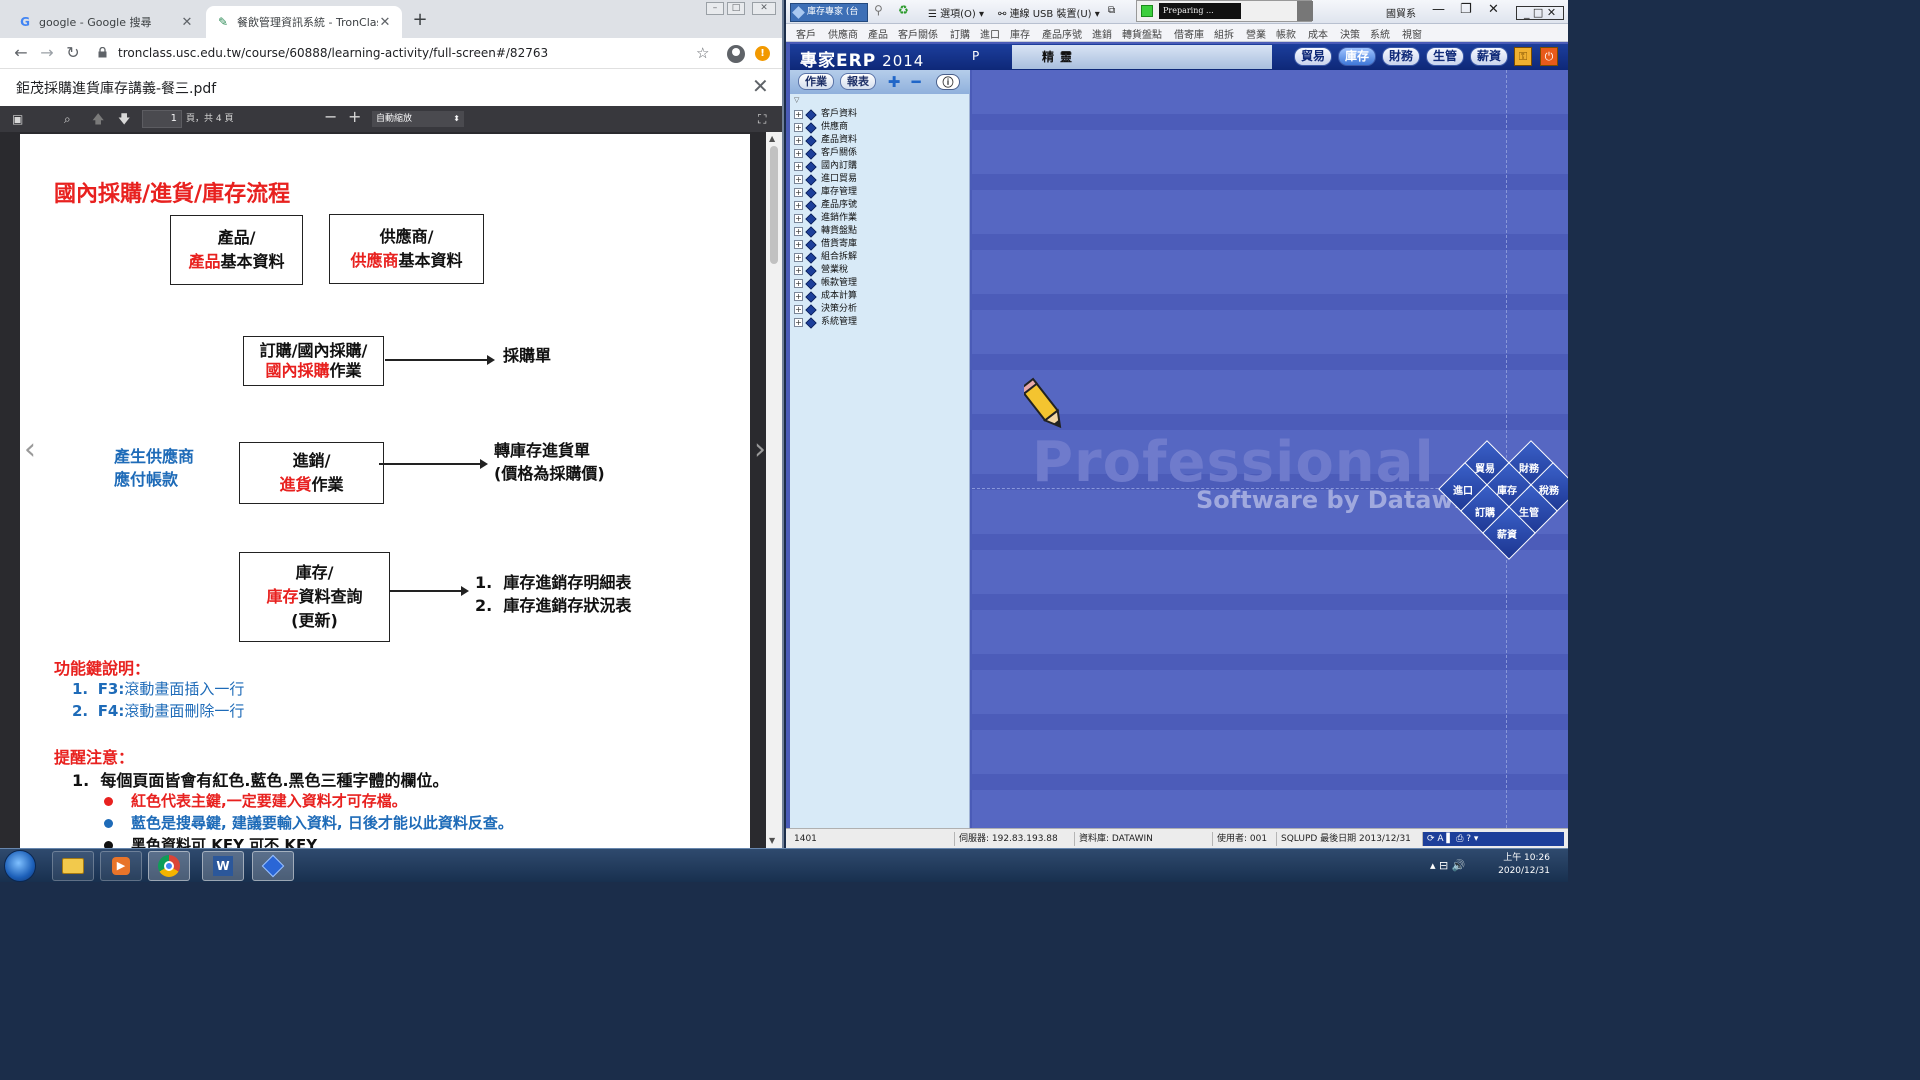  What do you see at coordinates (1224, 33) in the screenshot?
I see `menu-item: 組拆` at bounding box center [1224, 33].